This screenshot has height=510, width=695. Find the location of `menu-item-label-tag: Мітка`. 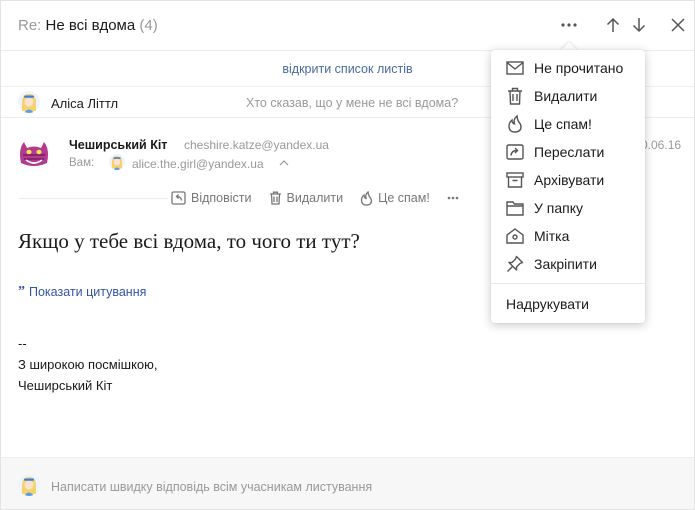

menu-item-label-tag: Мітка is located at coordinates (568, 236).